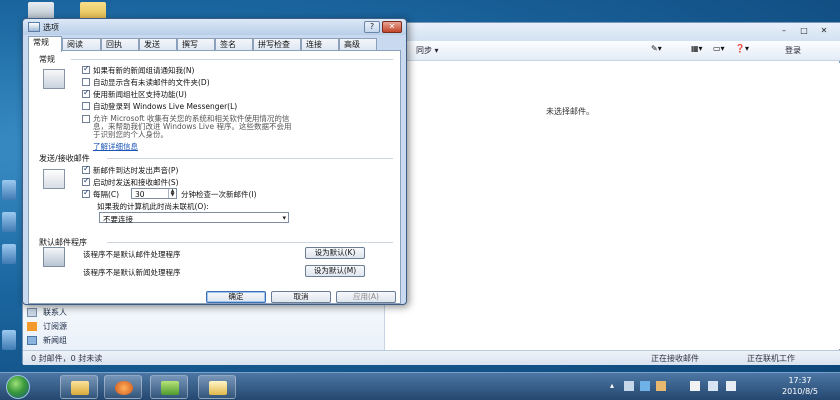  I want to click on sync-button: 同步 ▾, so click(427, 50).